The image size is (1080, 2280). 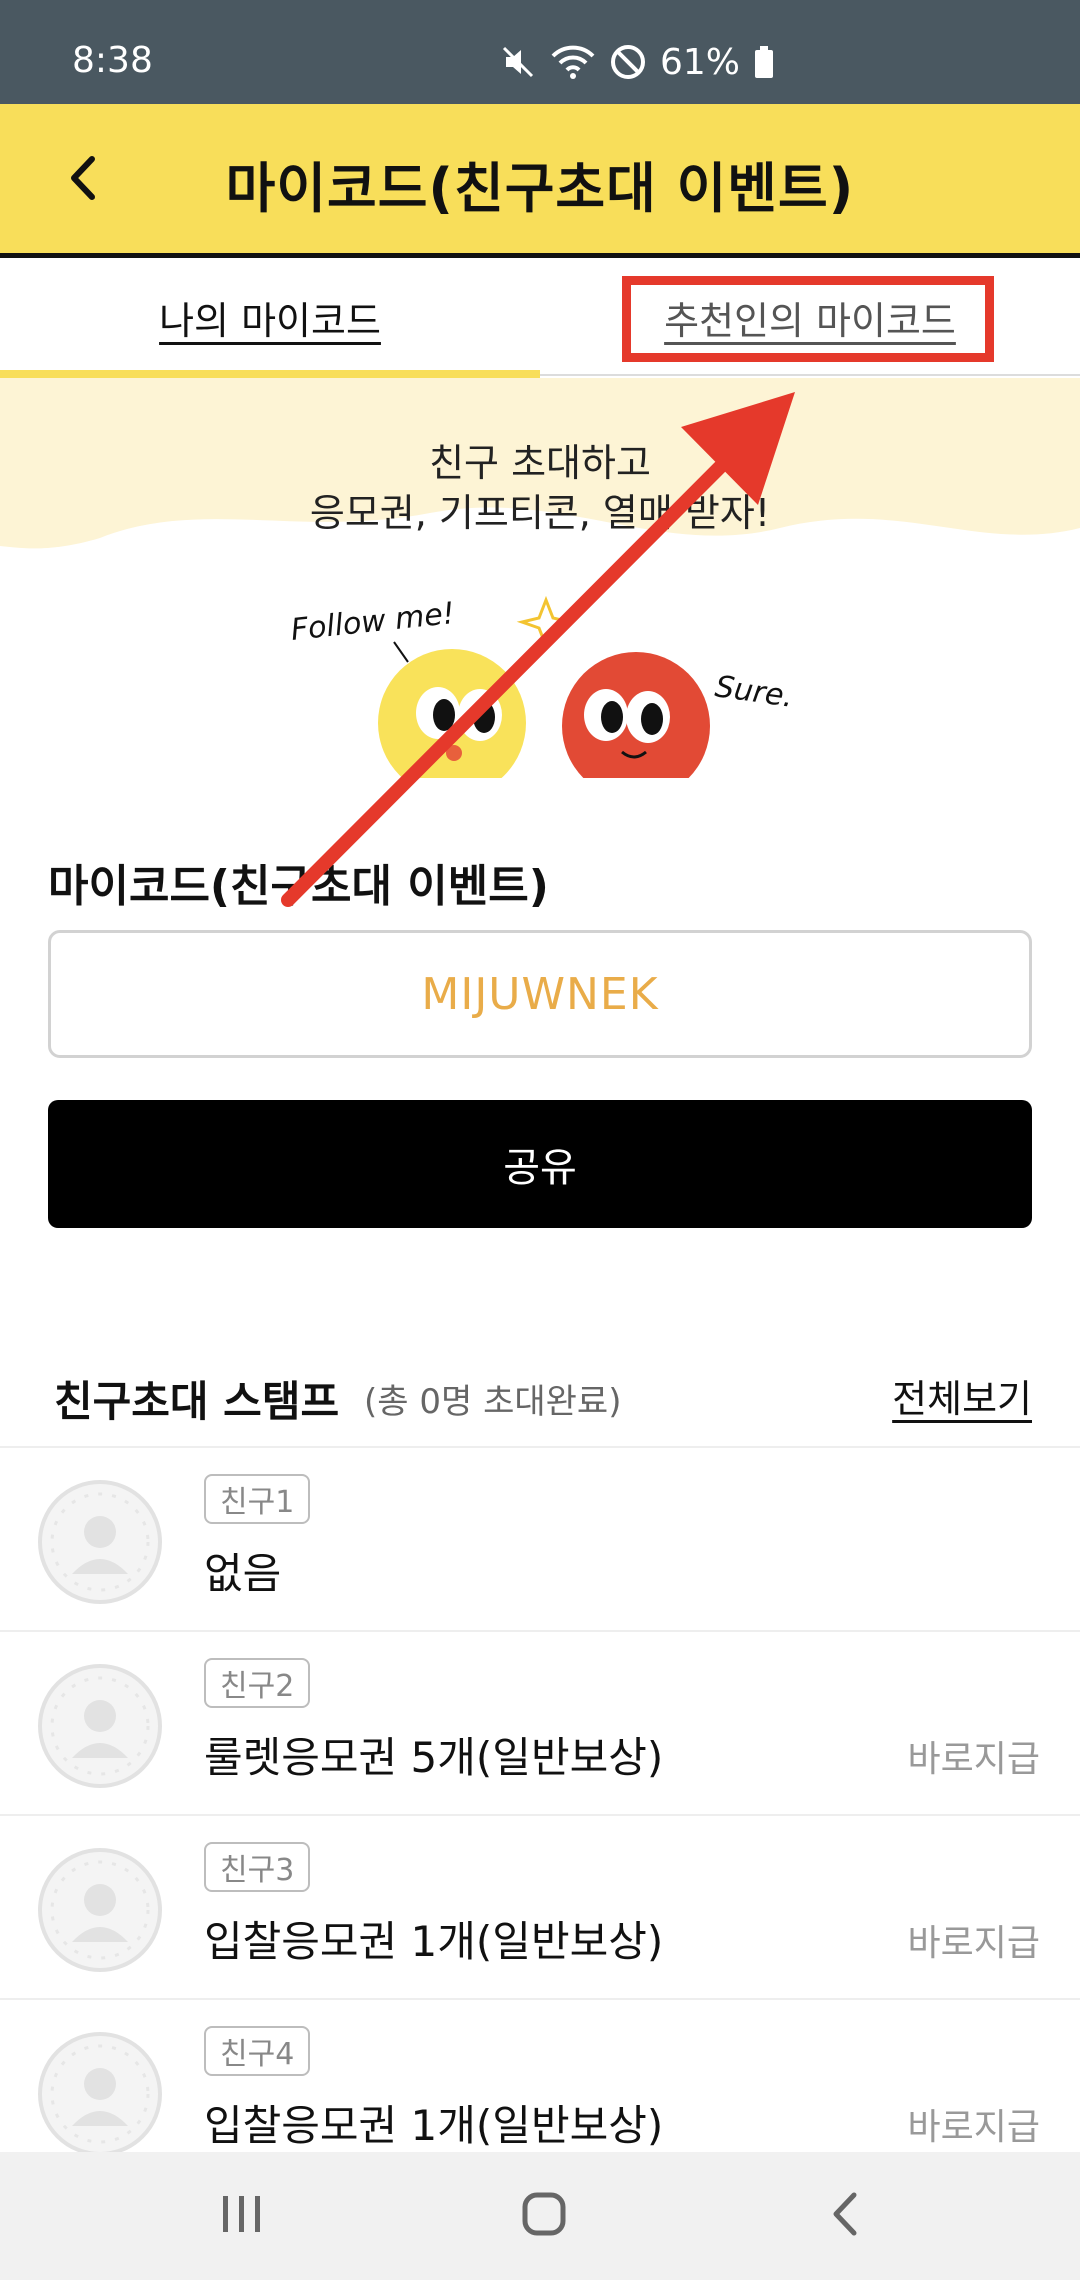 What do you see at coordinates (372, 622) in the screenshot?
I see `follow-me-text: Follow me!` at bounding box center [372, 622].